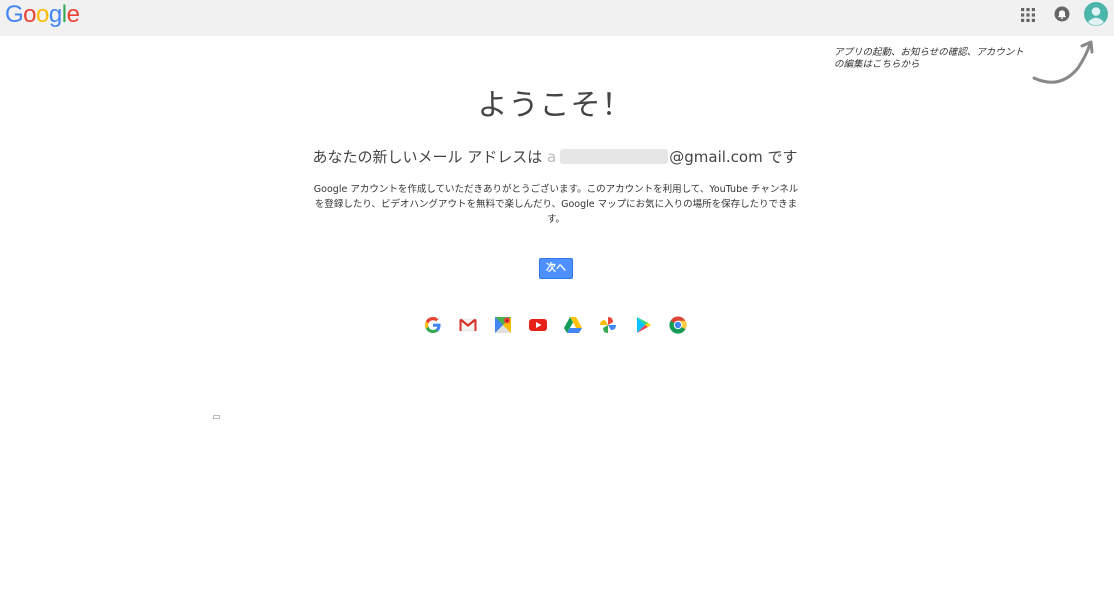 This screenshot has height=591, width=1114. What do you see at coordinates (433, 325) in the screenshot?
I see `google-search-icon` at bounding box center [433, 325].